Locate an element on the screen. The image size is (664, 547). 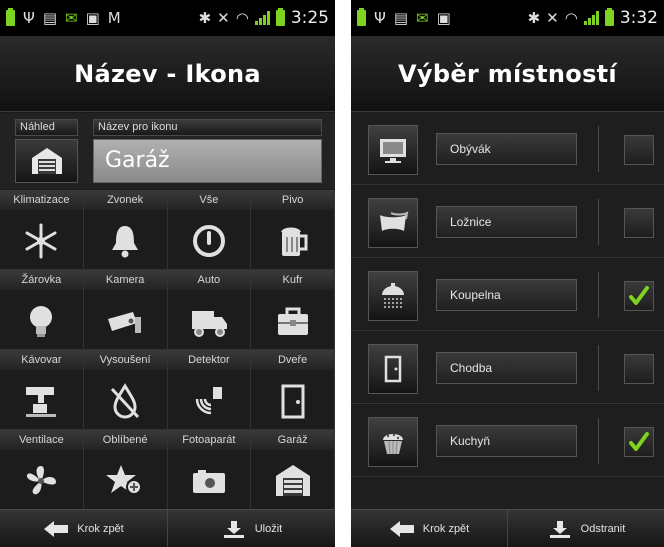
icon-cell-auto: Auto is located at coordinates (209, 310).